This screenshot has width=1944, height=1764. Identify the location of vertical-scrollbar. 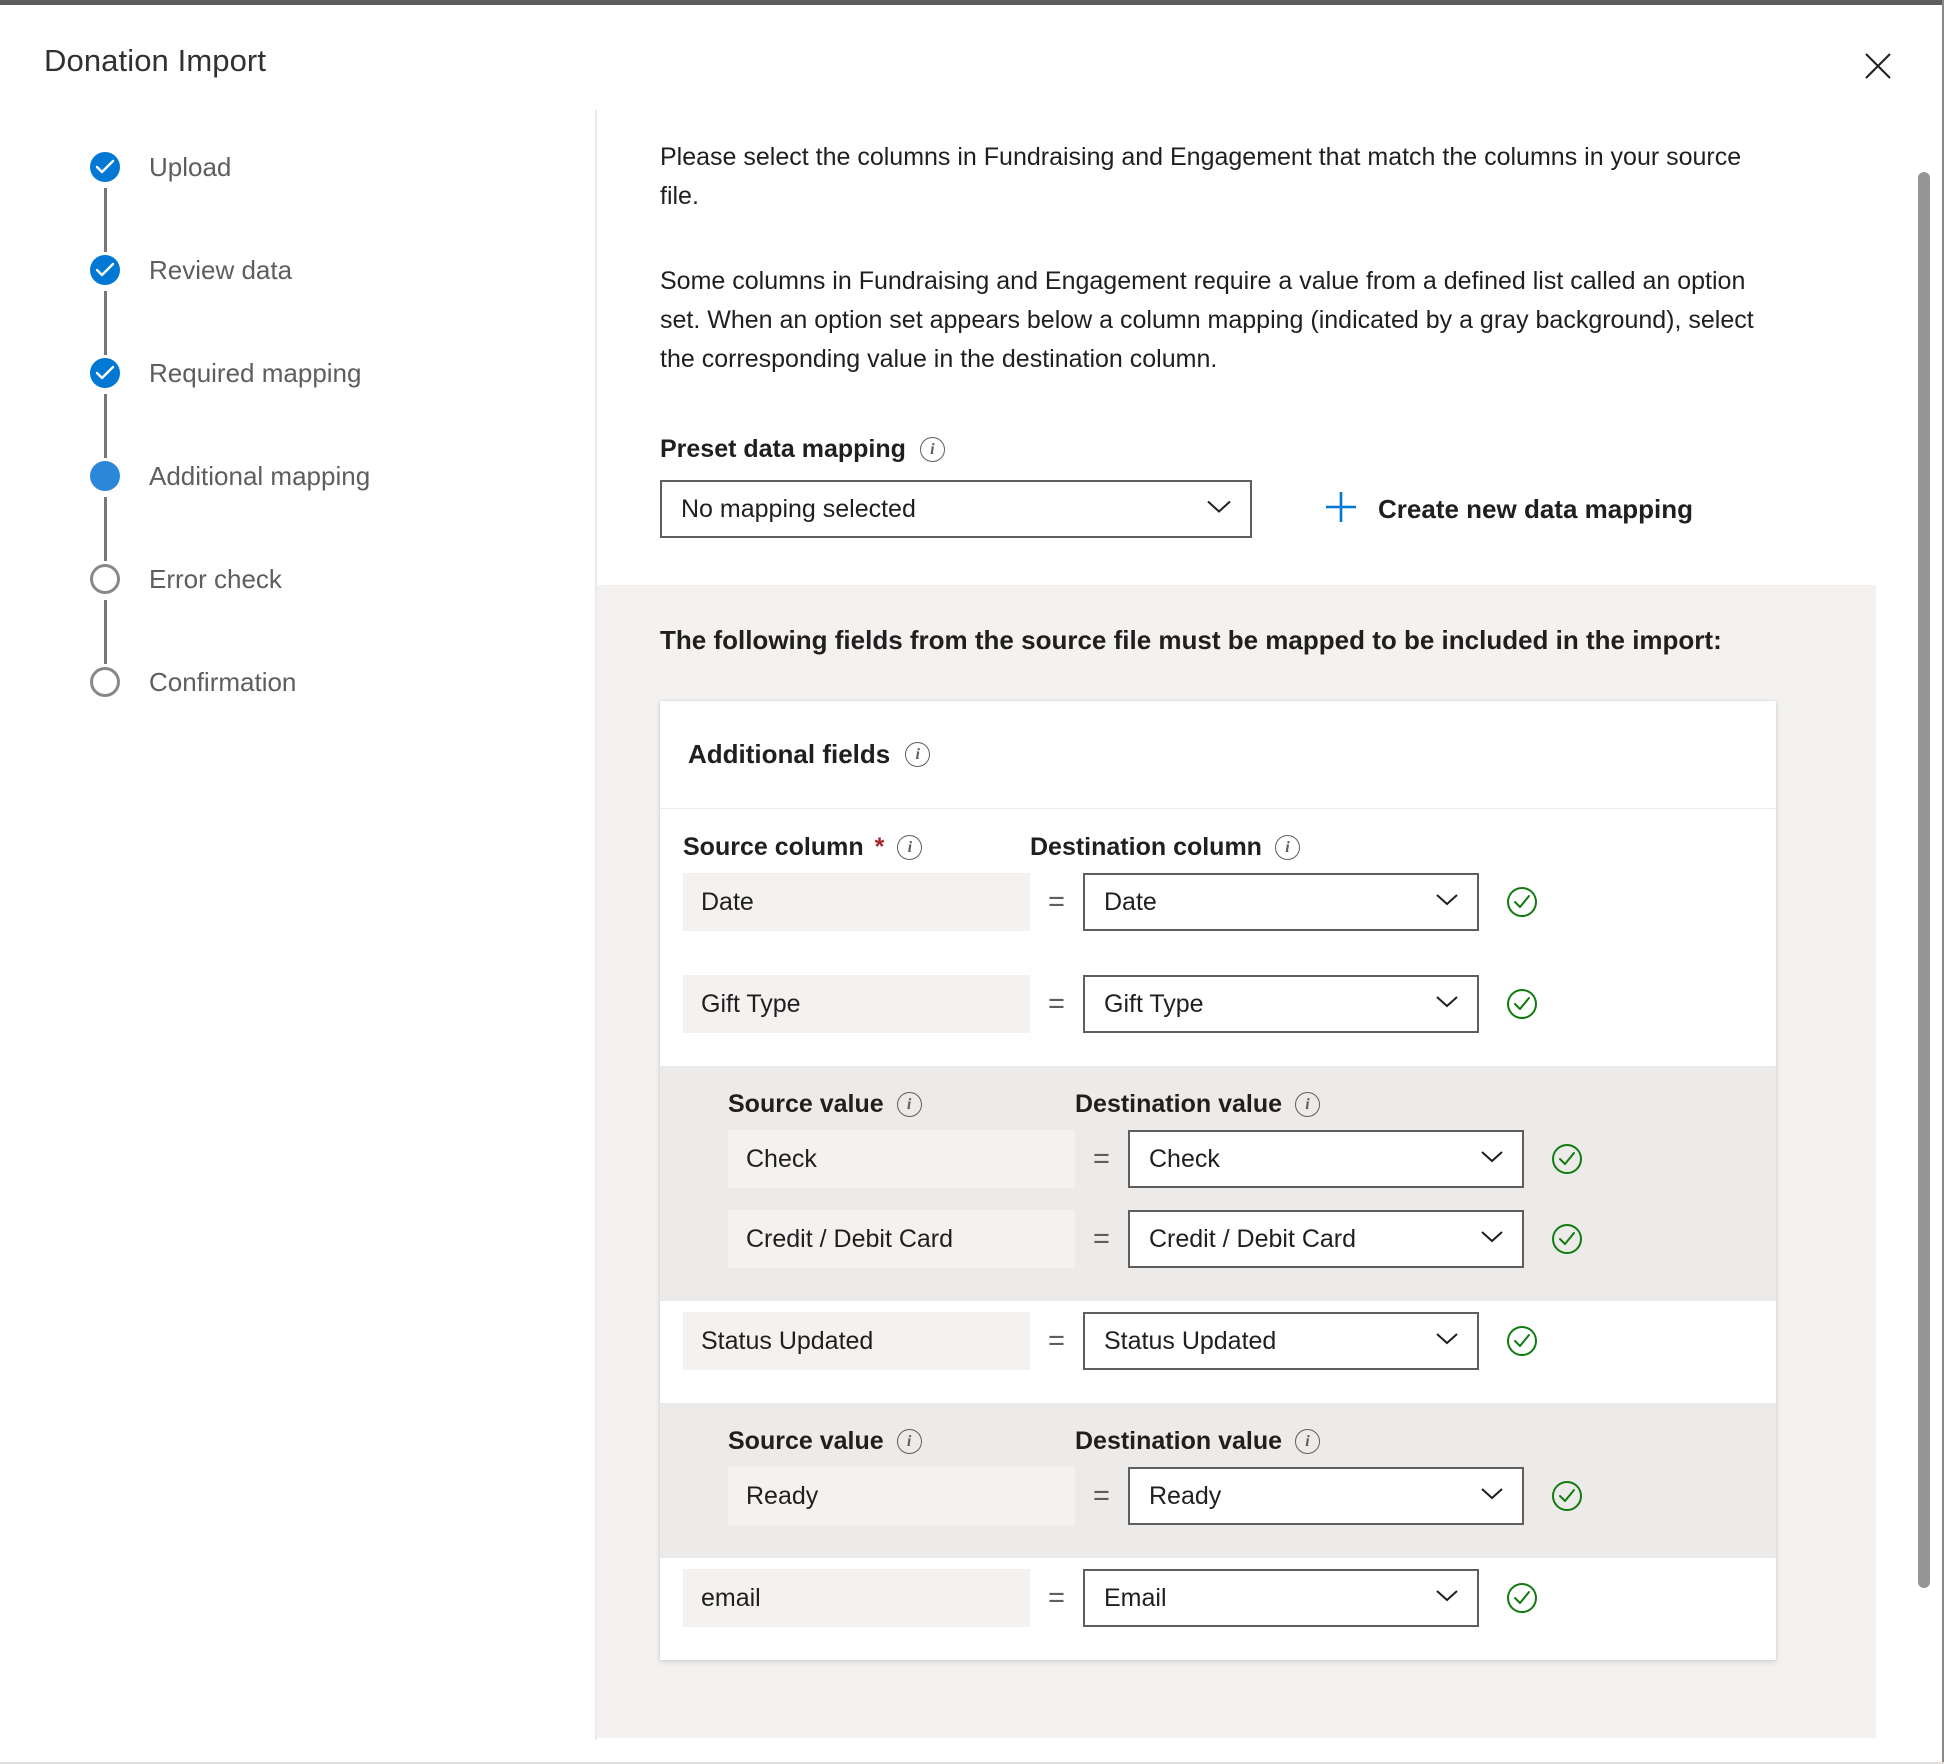
(1924, 925).